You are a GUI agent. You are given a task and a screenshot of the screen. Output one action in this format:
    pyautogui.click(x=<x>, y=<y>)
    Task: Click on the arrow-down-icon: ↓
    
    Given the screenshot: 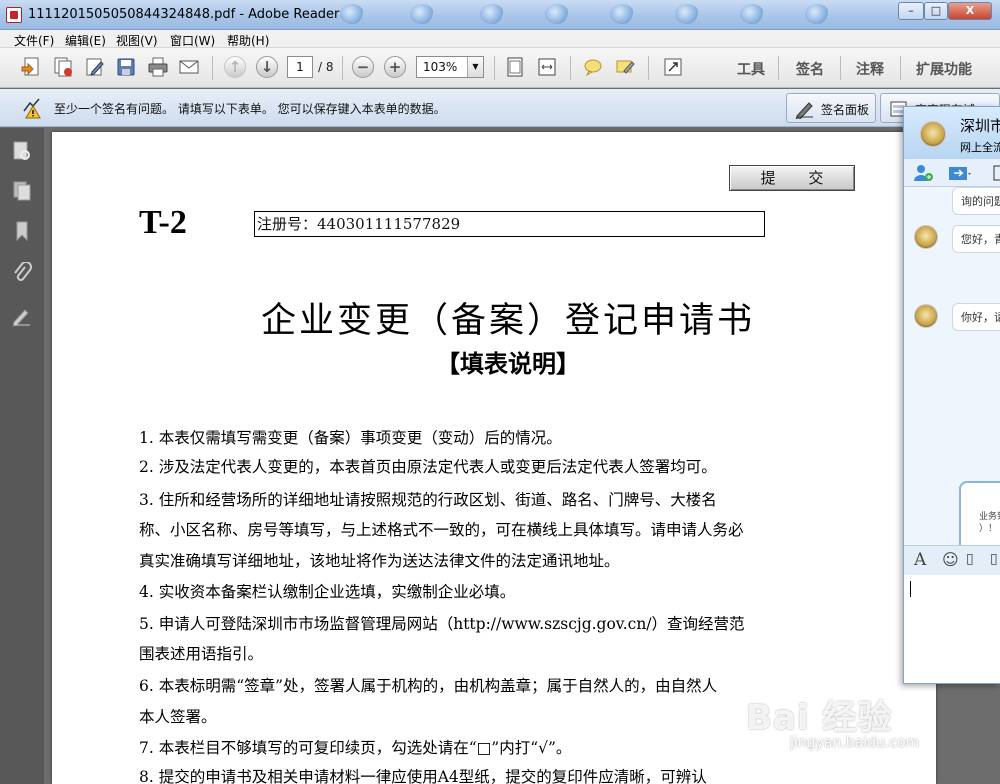 What is the action you would take?
    pyautogui.click(x=267, y=67)
    